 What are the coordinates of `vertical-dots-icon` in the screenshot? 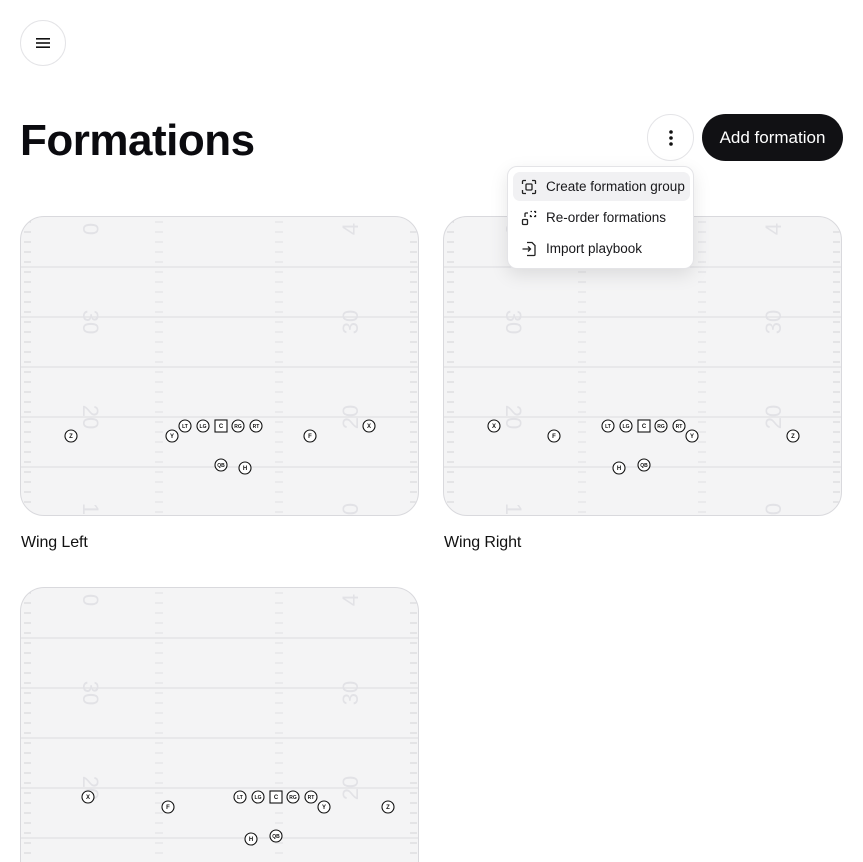 It's located at (670, 137).